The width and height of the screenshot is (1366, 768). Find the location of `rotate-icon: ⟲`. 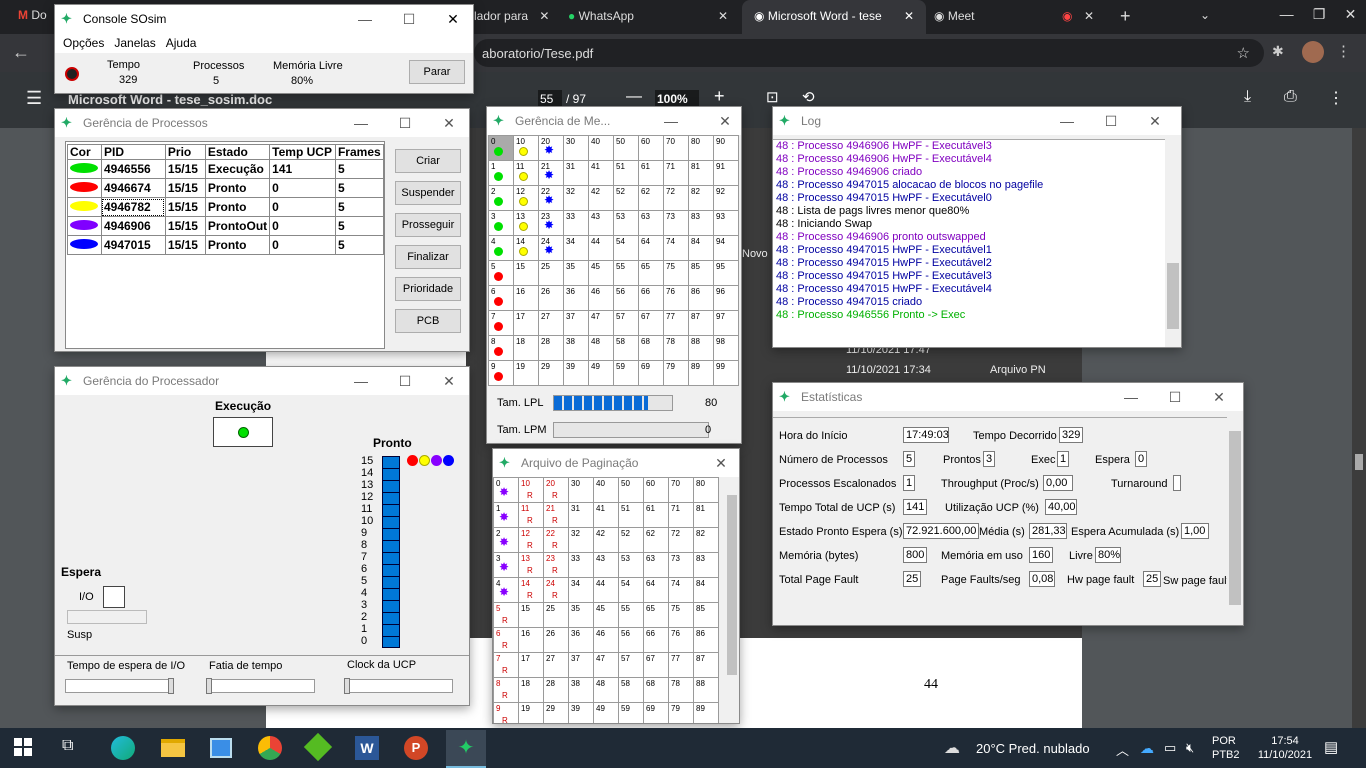

rotate-icon: ⟲ is located at coordinates (808, 97).